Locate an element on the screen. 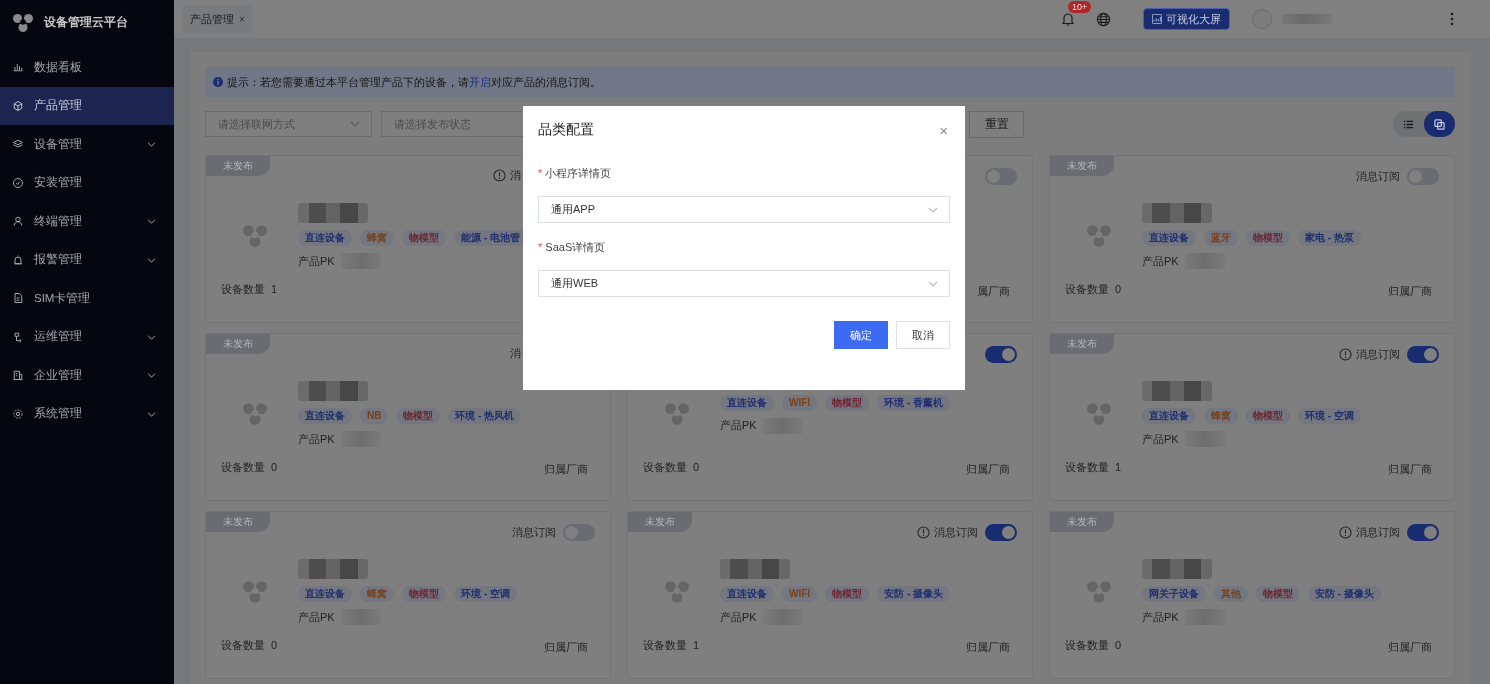 The width and height of the screenshot is (1490, 684). sidebar-item: 系统管理 is located at coordinates (87, 413).